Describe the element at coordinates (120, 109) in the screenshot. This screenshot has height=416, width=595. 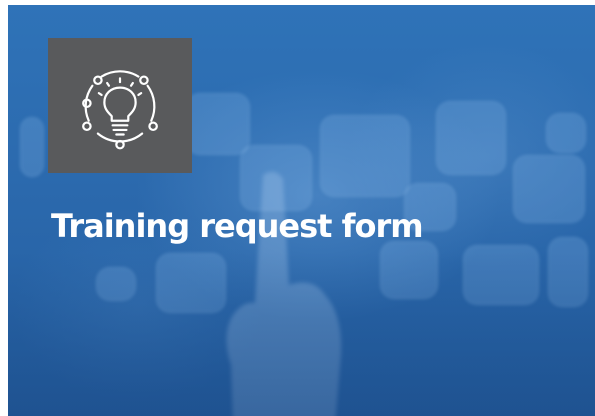
I see `lightbulb-network-icon` at that location.